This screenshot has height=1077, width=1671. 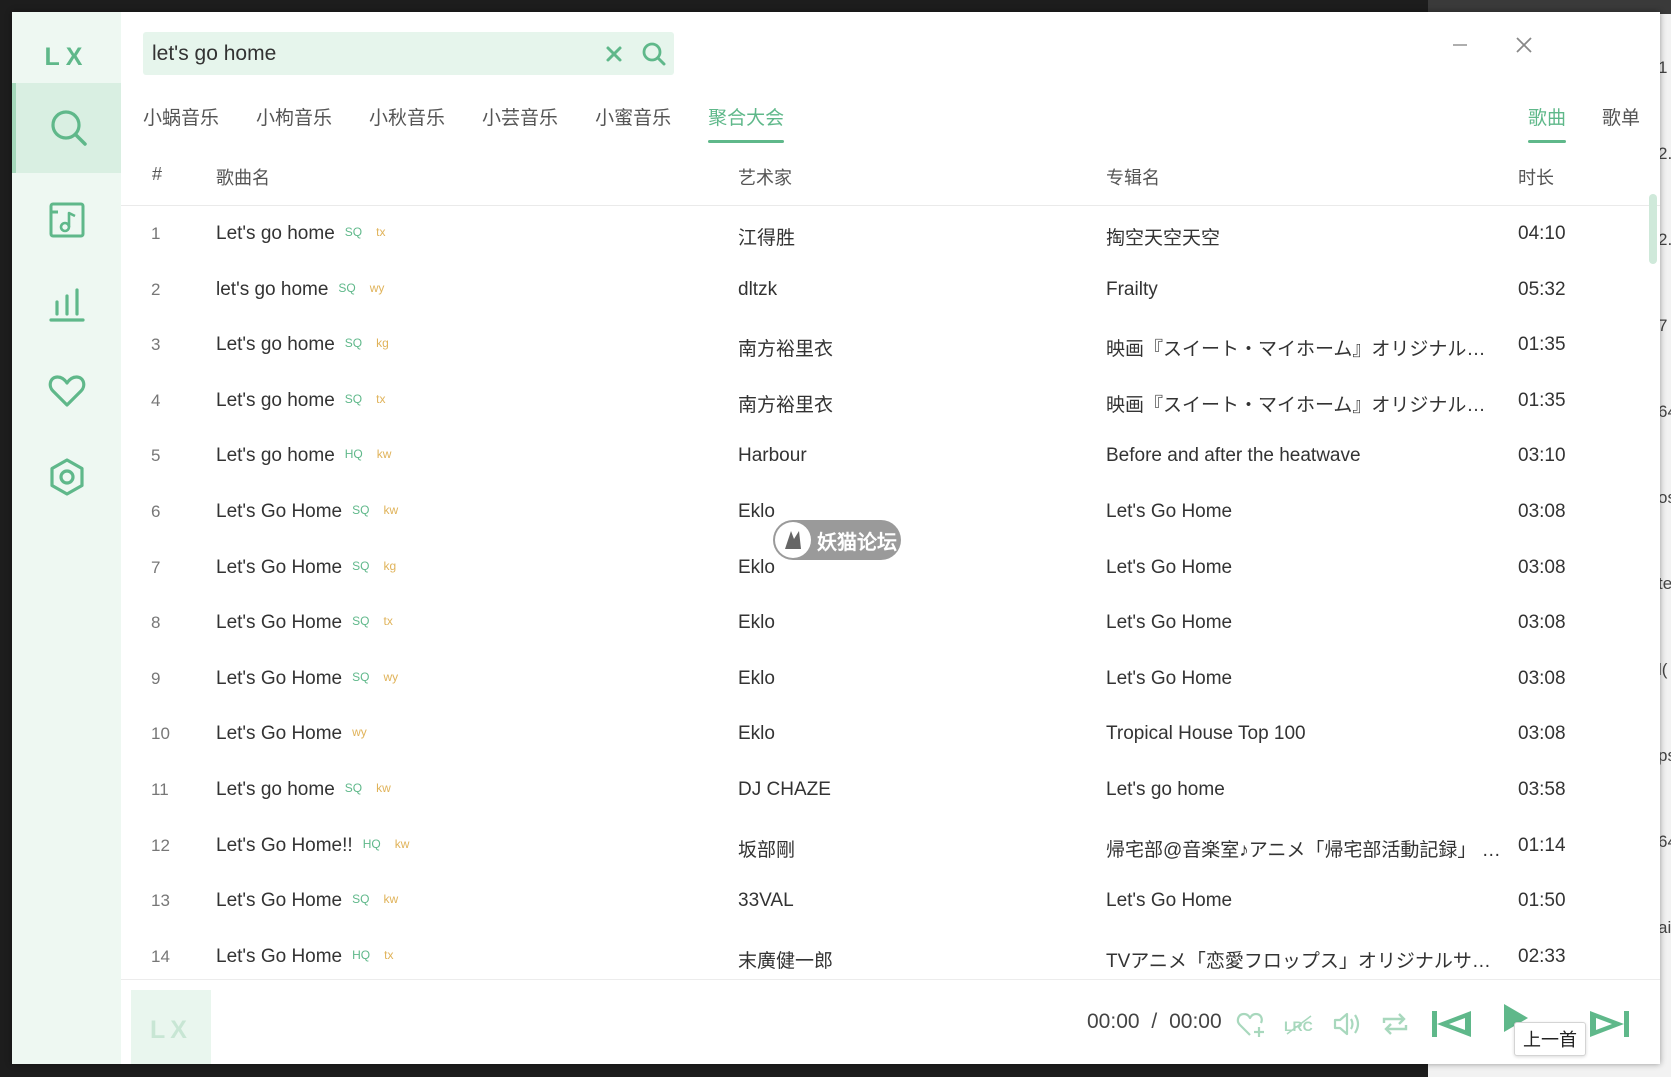 I want to click on header-num: #, so click(x=157, y=174).